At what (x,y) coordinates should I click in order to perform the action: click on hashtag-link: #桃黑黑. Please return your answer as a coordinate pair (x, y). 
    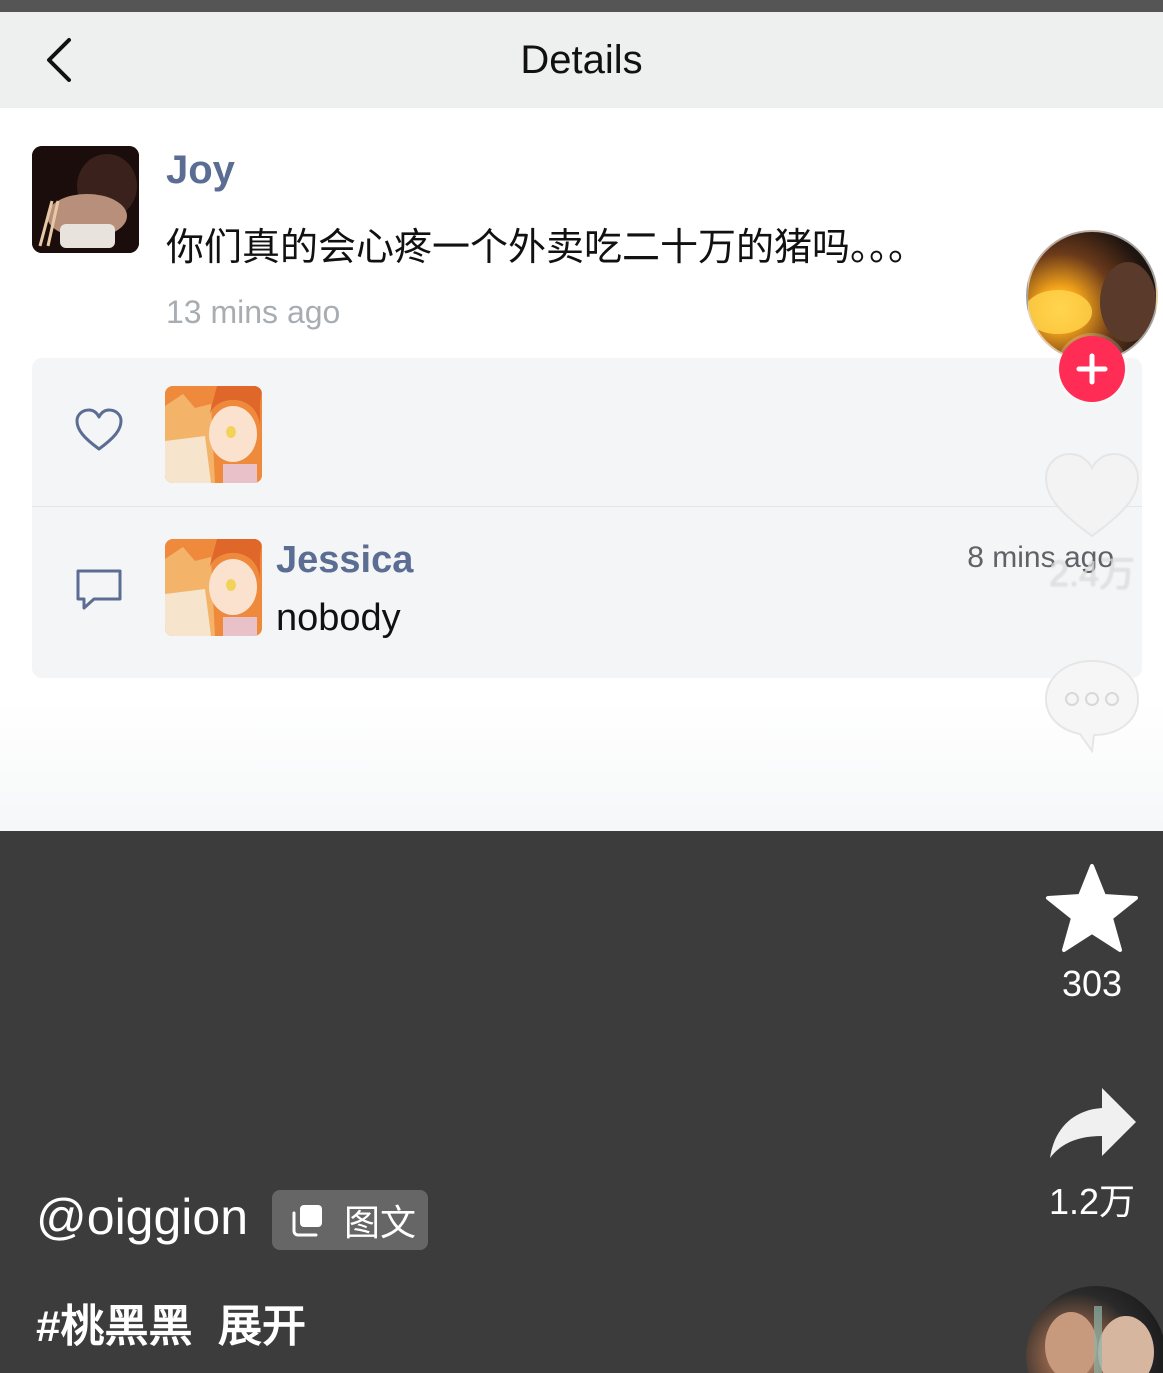
    Looking at the image, I should click on (114, 1322).